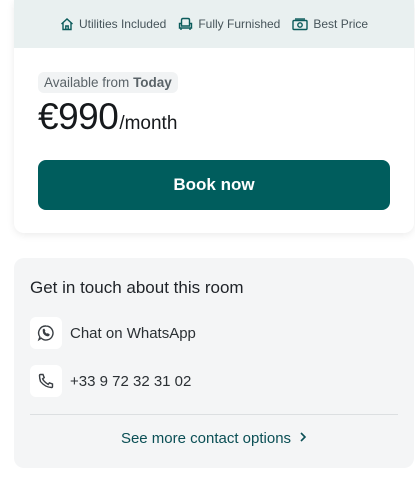 This screenshot has height=481, width=415. I want to click on whatsapp-icon, so click(46, 333).